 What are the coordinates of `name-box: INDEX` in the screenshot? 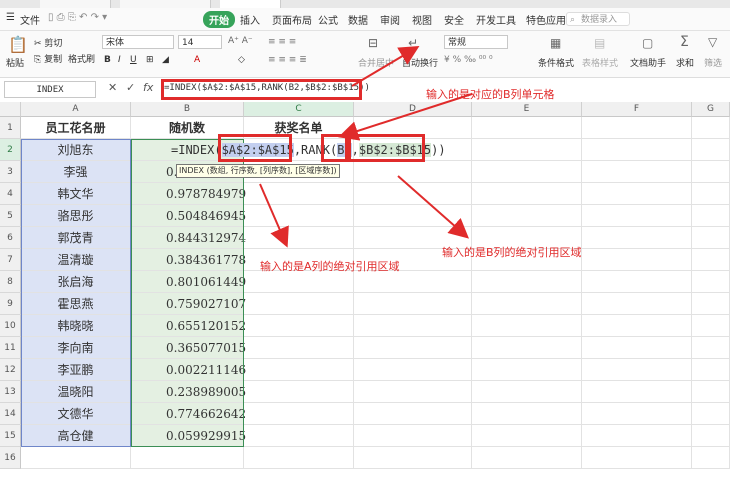 It's located at (50, 89).